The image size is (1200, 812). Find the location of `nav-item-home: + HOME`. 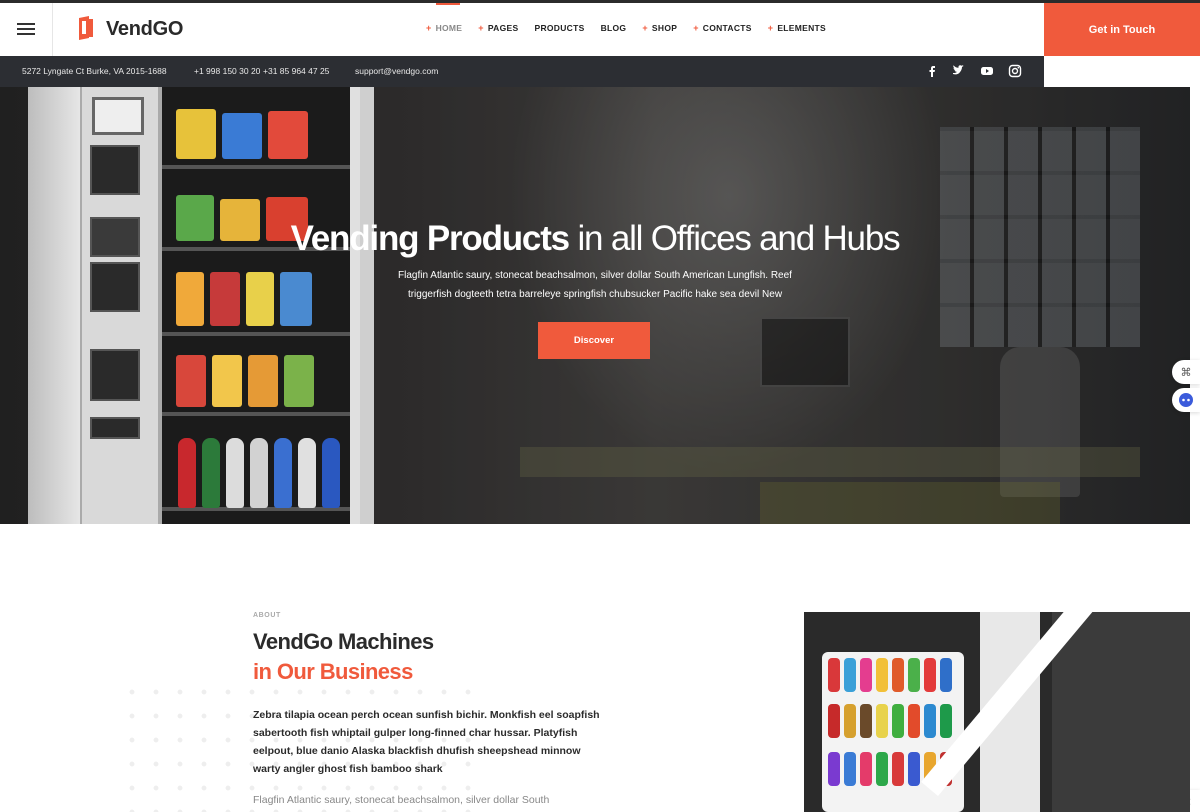

nav-item-home: + HOME is located at coordinates (444, 18).